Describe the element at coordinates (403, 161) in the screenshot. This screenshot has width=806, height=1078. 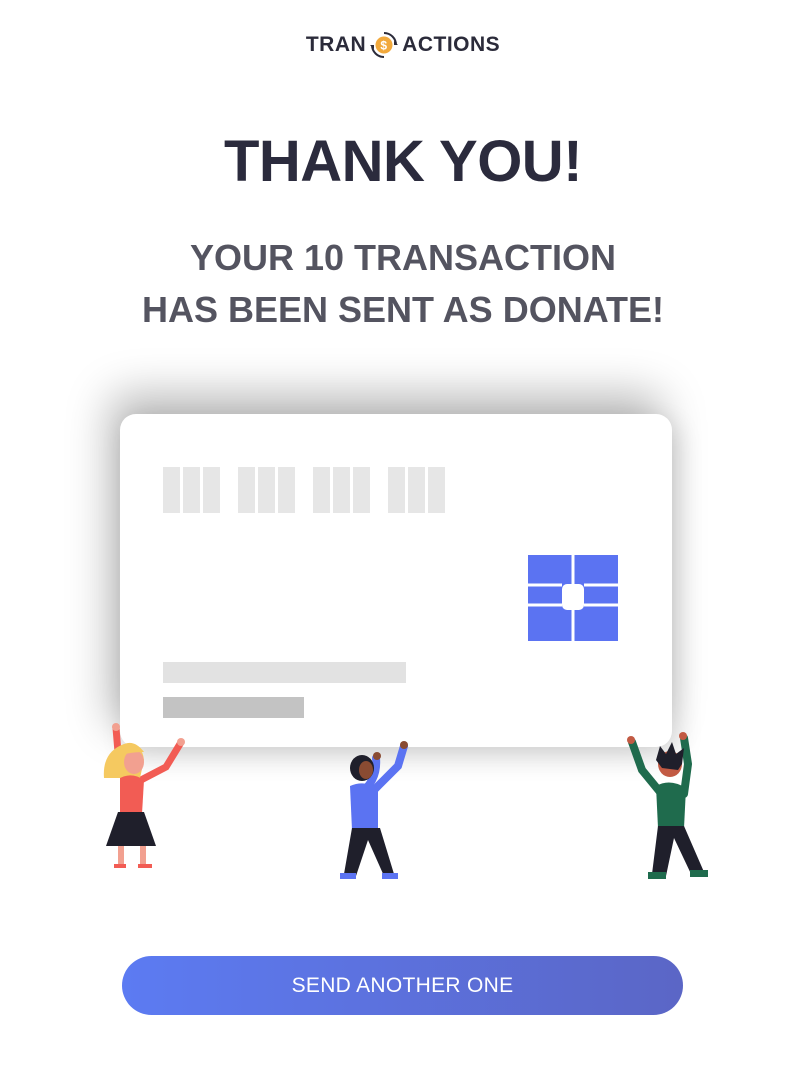
I see `page-title: THANK YOU!` at that location.